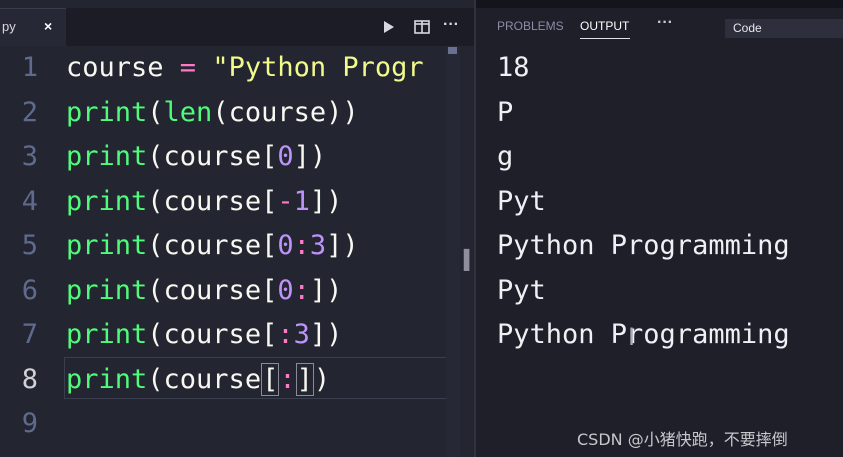 This screenshot has width=843, height=457. I want to click on more-icon: ···, so click(456, 27).